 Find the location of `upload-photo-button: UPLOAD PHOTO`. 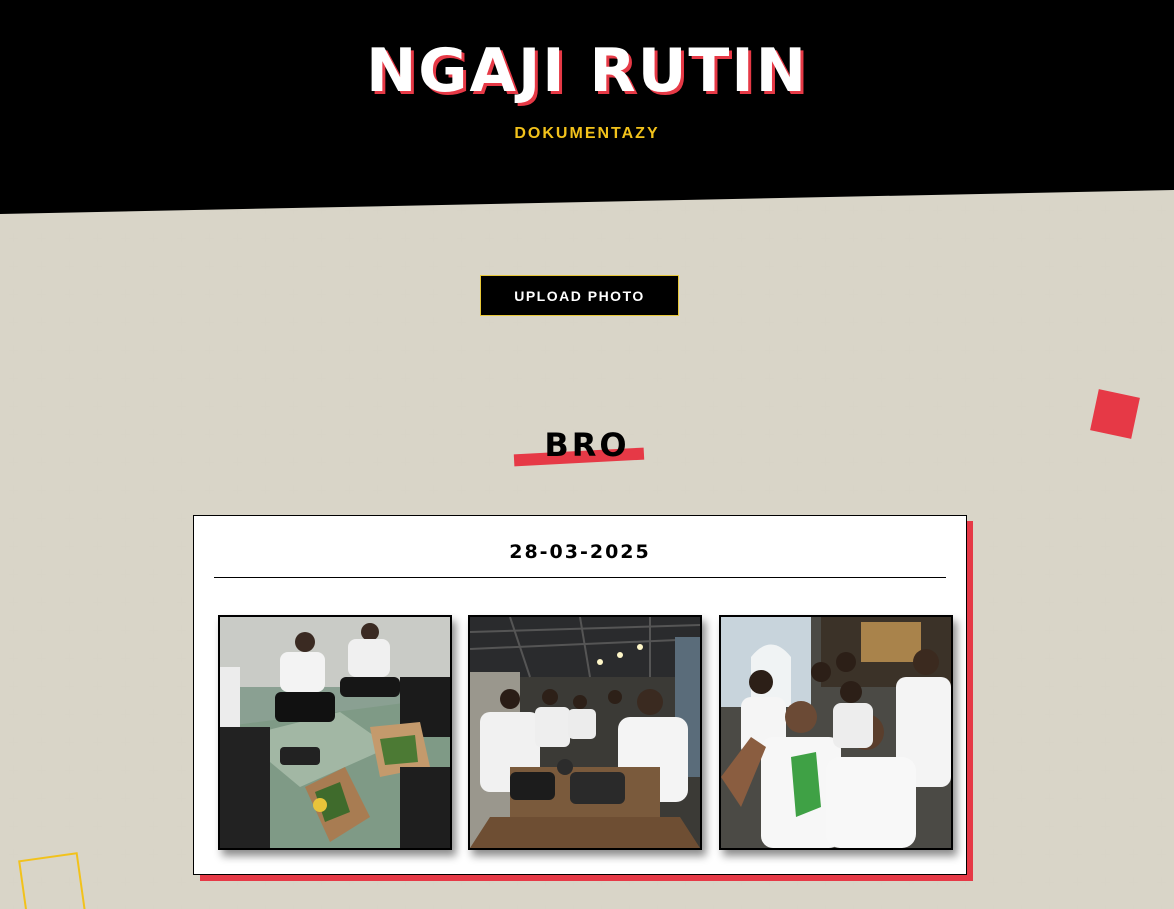

upload-photo-button: UPLOAD PHOTO is located at coordinates (579, 295).